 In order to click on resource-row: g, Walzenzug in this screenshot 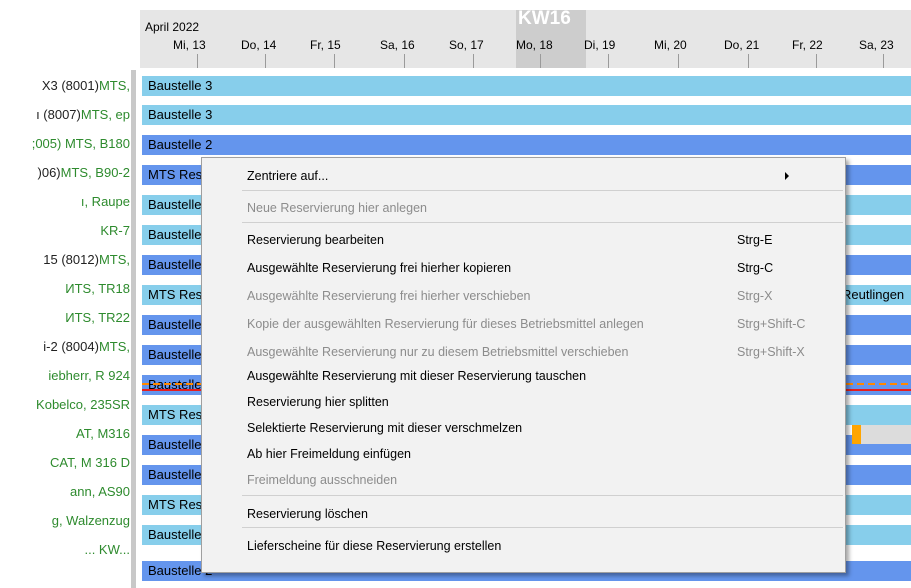, I will do `click(65, 520)`.